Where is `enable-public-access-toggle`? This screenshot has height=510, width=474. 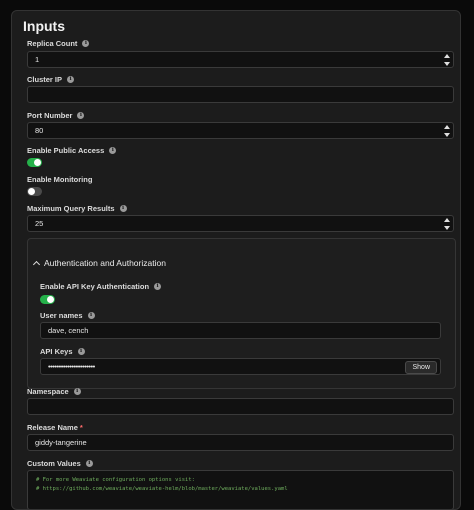
enable-public-access-toggle is located at coordinates (34, 162).